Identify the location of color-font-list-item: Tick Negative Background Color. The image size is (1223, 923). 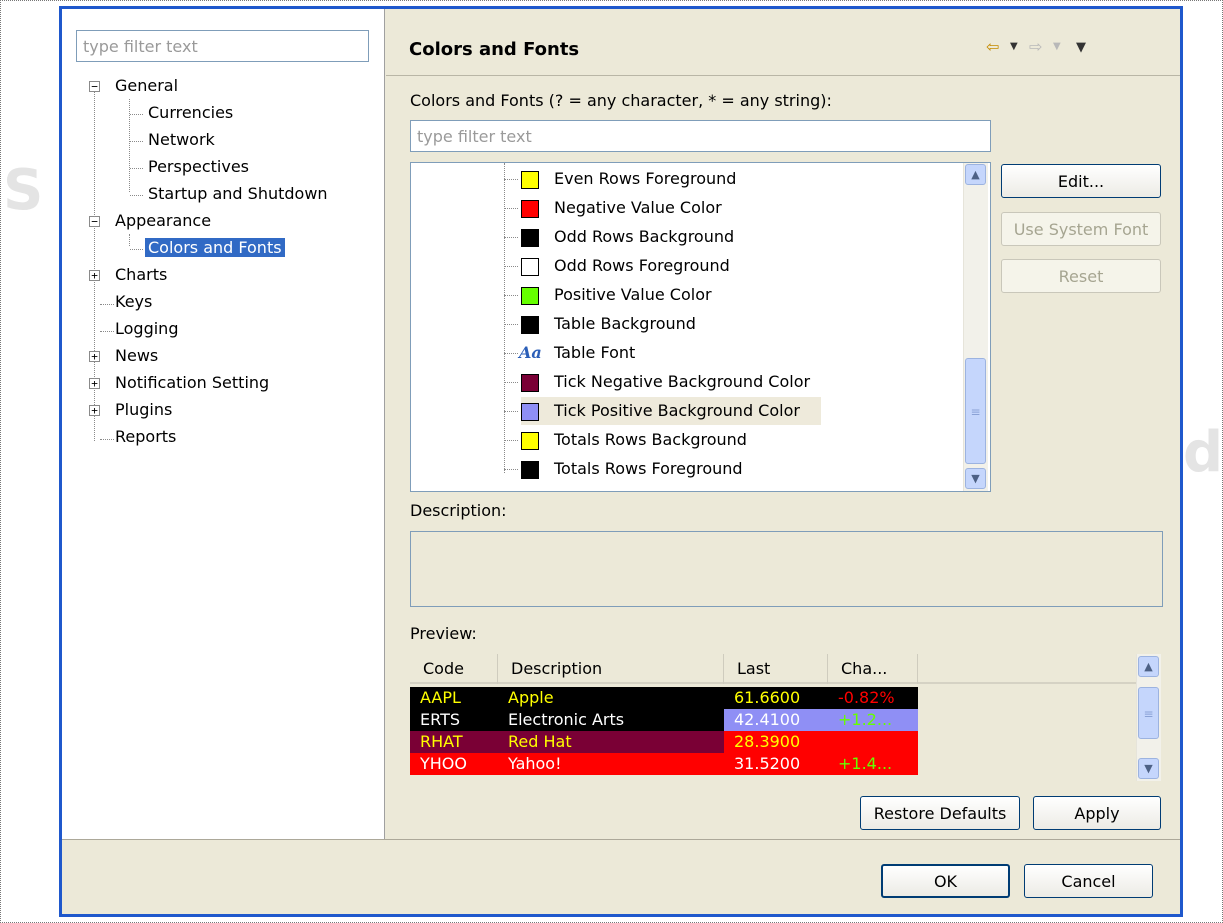
(701, 382).